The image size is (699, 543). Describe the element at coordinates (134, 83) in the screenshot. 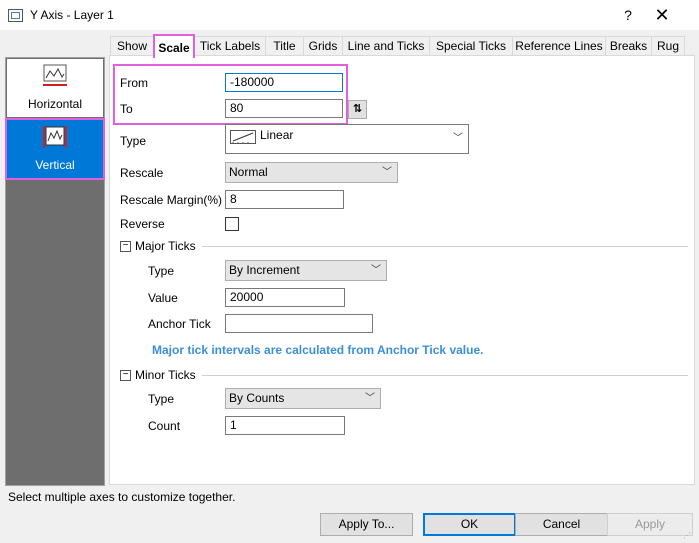

I see `from-label: From` at that location.